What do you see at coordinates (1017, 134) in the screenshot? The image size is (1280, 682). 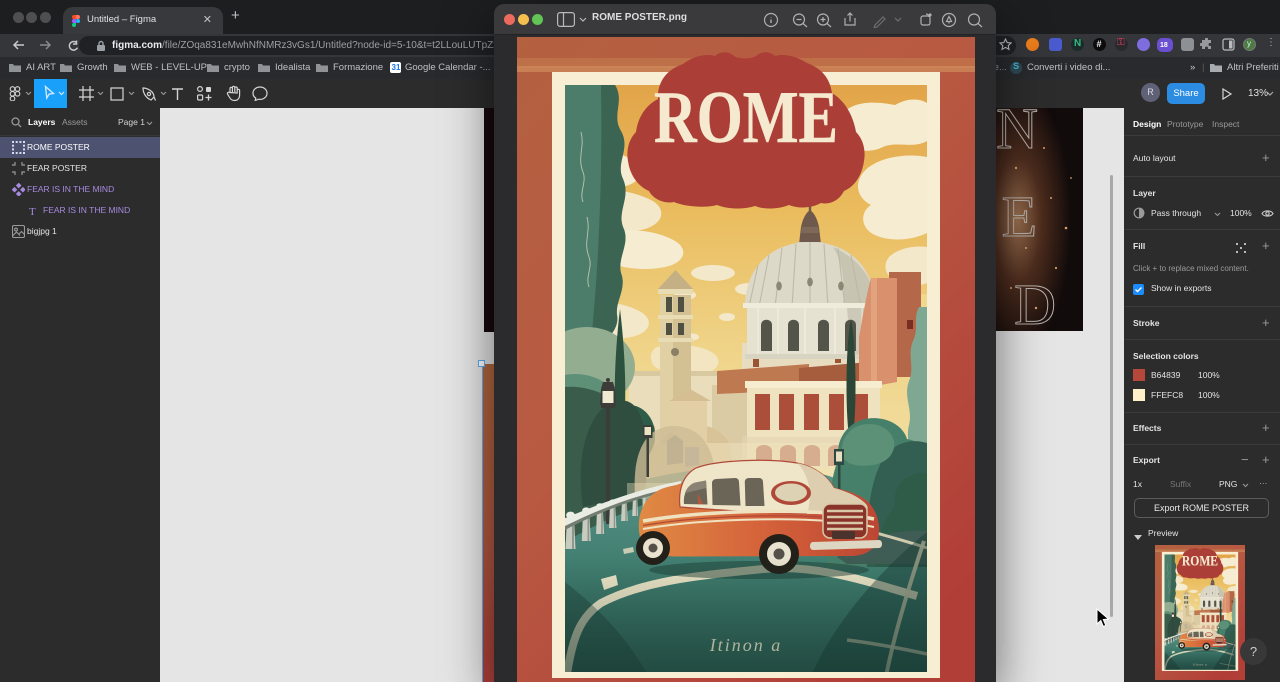 I see `svg-text: N` at bounding box center [1017, 134].